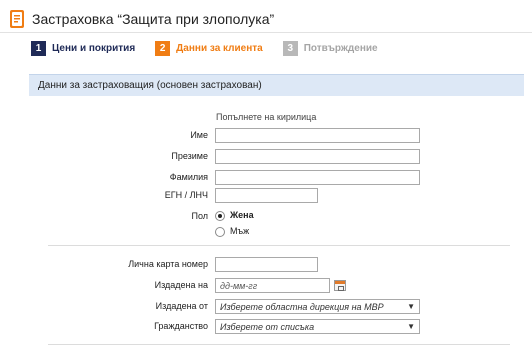  Describe the element at coordinates (340, 48) in the screenshot. I see `step-label: Потвърждение` at that location.